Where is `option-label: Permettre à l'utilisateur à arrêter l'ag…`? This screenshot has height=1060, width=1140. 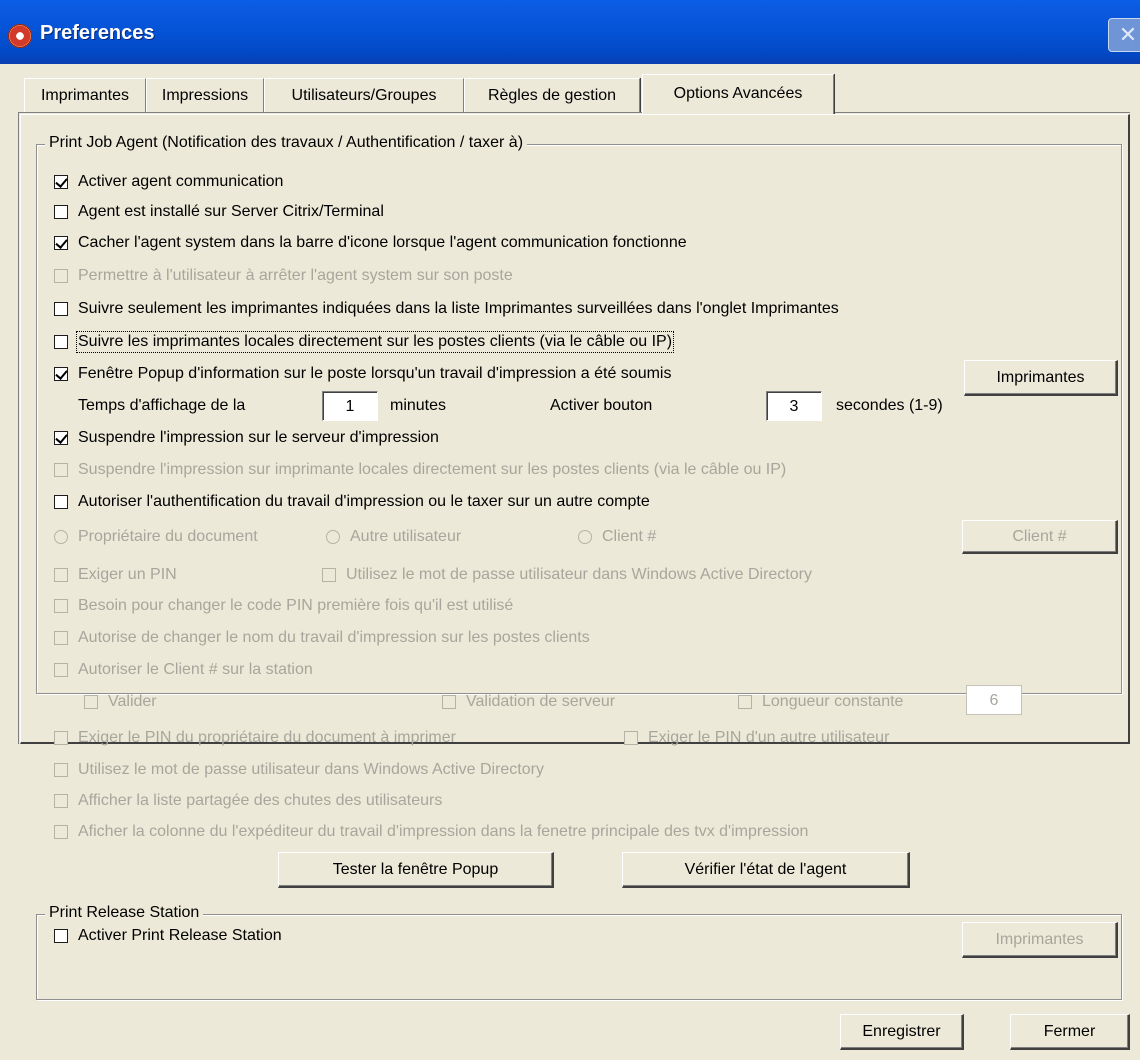 option-label: Permettre à l'utilisateur à arrêter l'ag… is located at coordinates (295, 275).